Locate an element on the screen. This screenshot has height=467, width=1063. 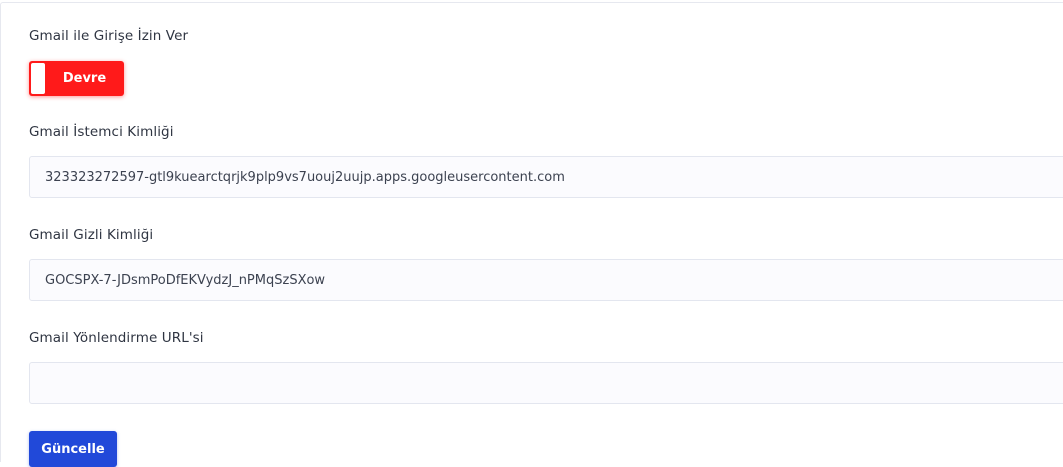
redirect-url-label: Gmail Yönlendirme URL'si is located at coordinates (116, 338).